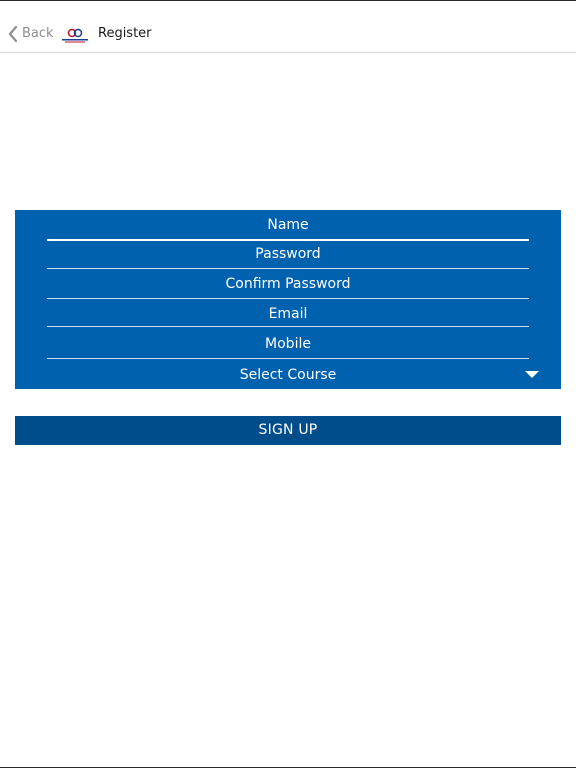  I want to click on password-field: Password, so click(288, 254).